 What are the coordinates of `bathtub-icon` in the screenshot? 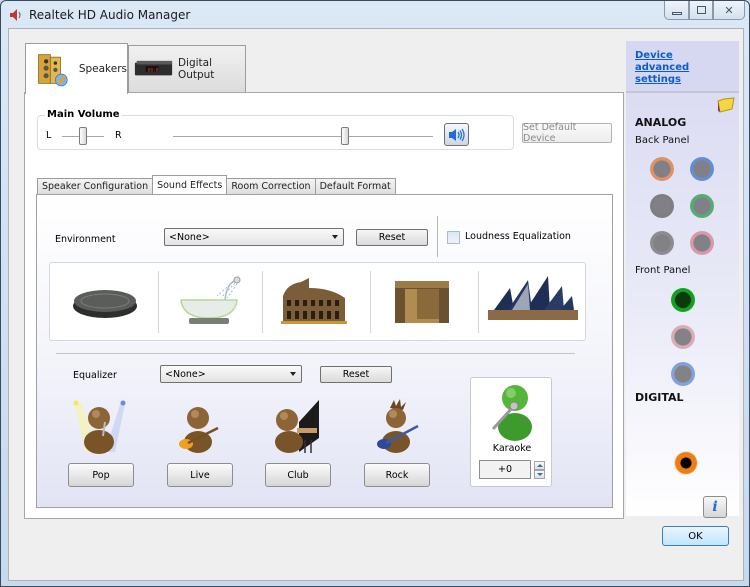 It's located at (210, 300).